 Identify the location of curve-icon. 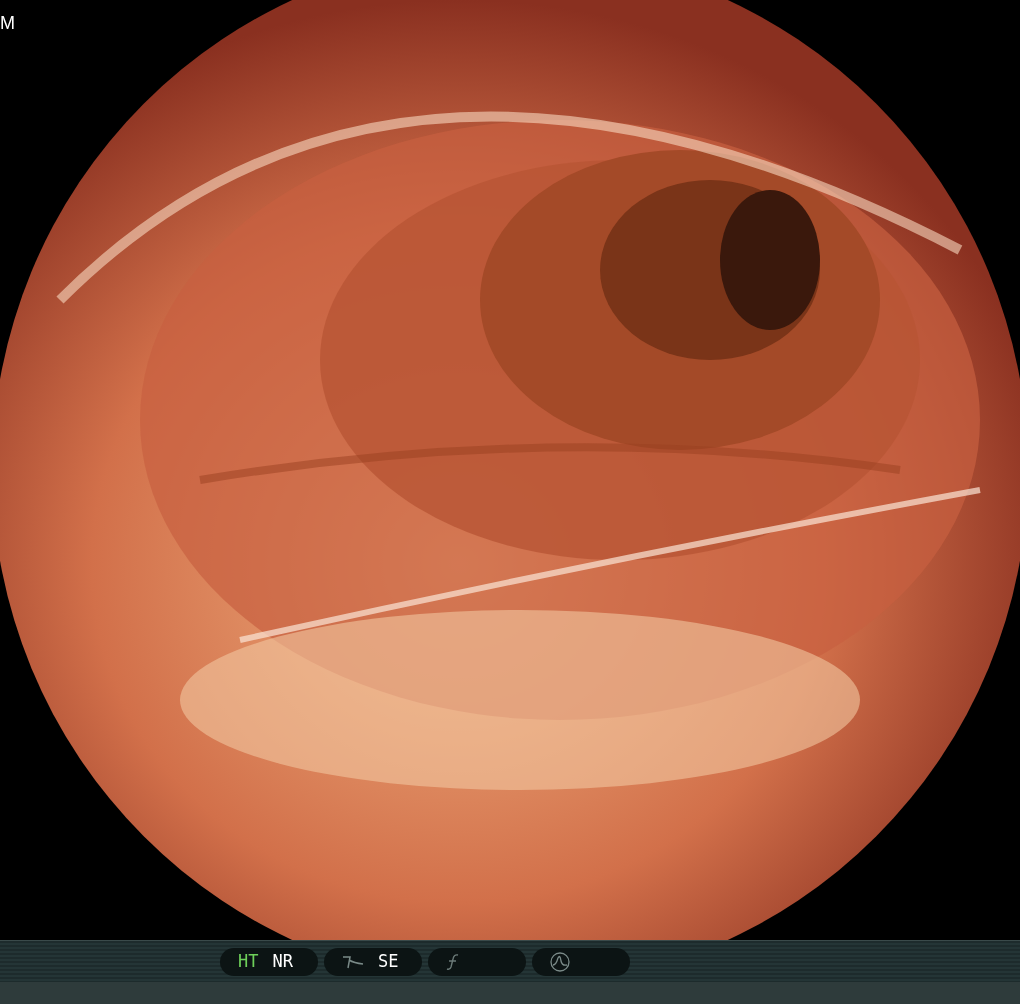
(353, 961).